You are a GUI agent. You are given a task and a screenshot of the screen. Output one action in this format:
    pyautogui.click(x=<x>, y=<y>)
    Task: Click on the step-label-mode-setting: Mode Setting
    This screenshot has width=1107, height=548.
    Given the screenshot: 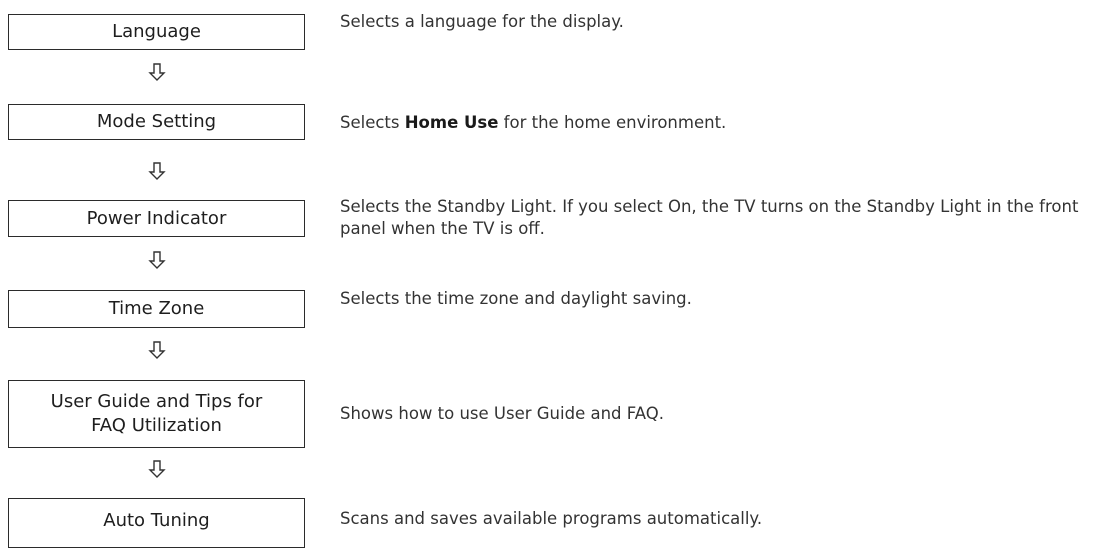 What is the action you would take?
    pyautogui.click(x=156, y=121)
    